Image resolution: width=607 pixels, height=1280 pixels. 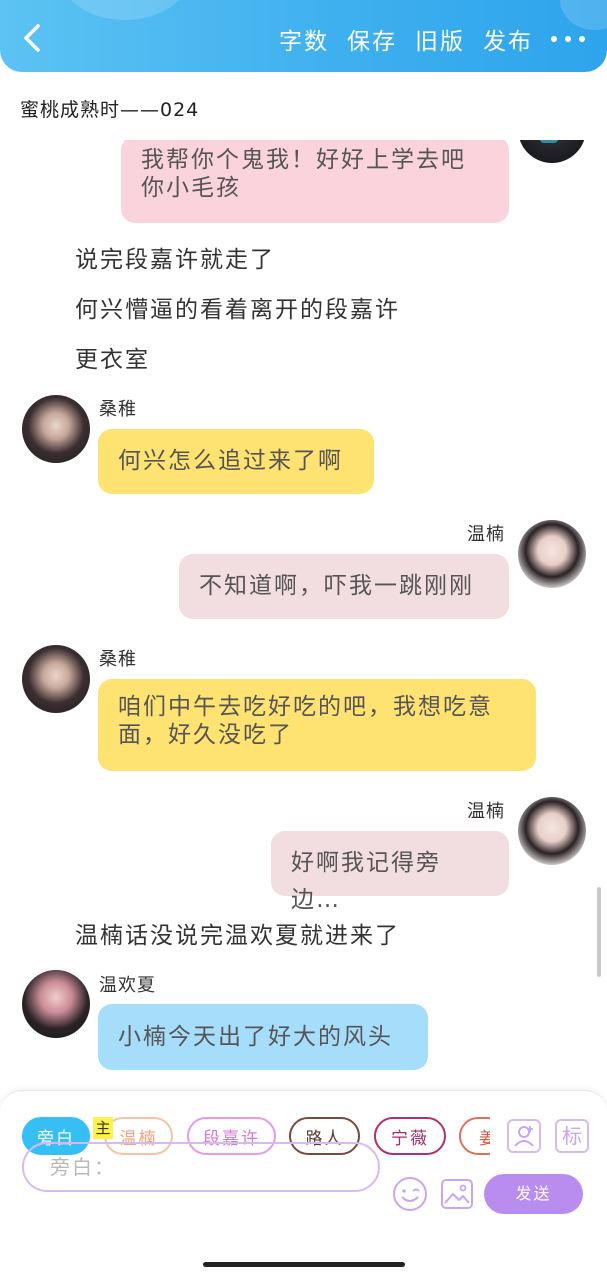 I want to click on top-bar: 字数 保存 旧版 发布, so click(x=303, y=36).